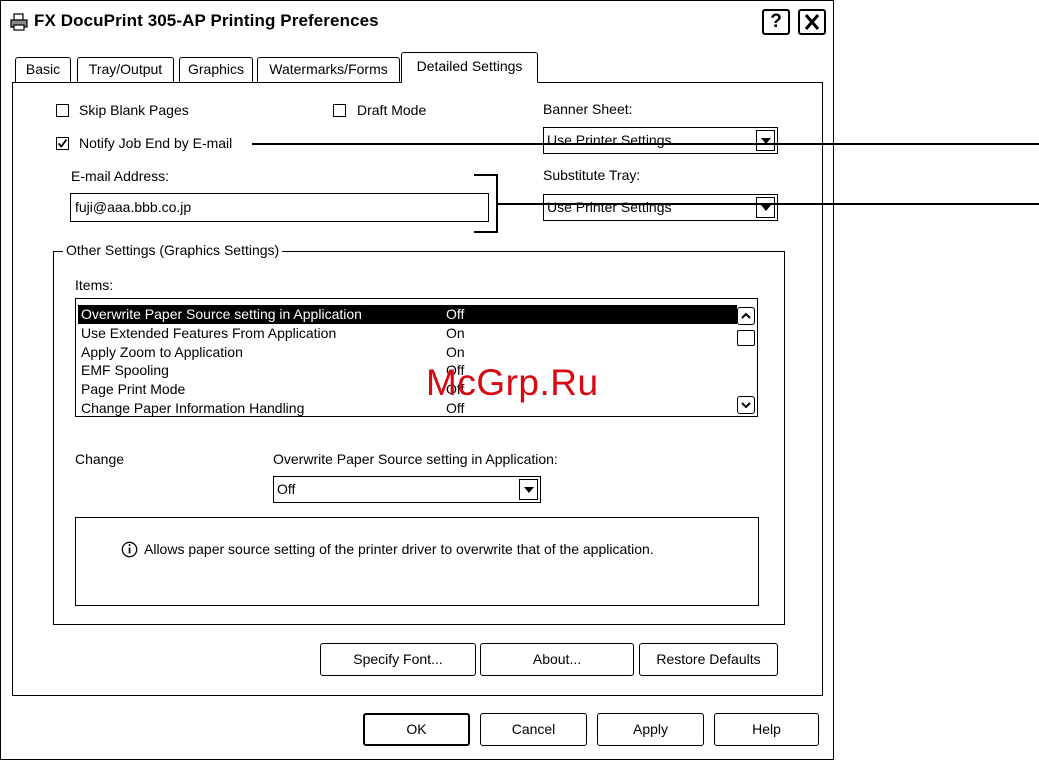 Image resolution: width=1039 pixels, height=760 pixels. I want to click on notify-job-end-checkbox, so click(62, 143).